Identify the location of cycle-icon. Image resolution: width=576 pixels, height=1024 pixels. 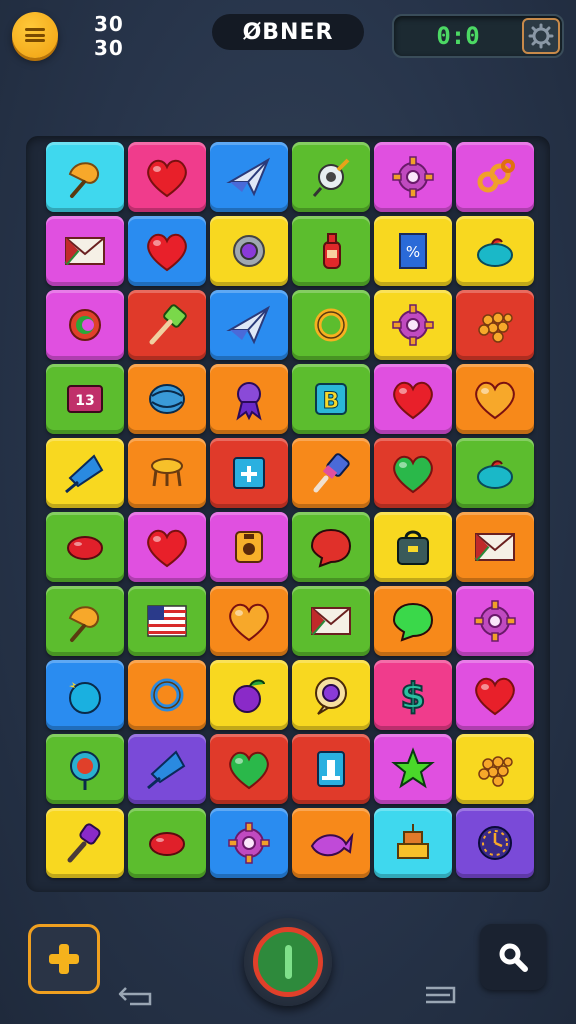
(85, 325).